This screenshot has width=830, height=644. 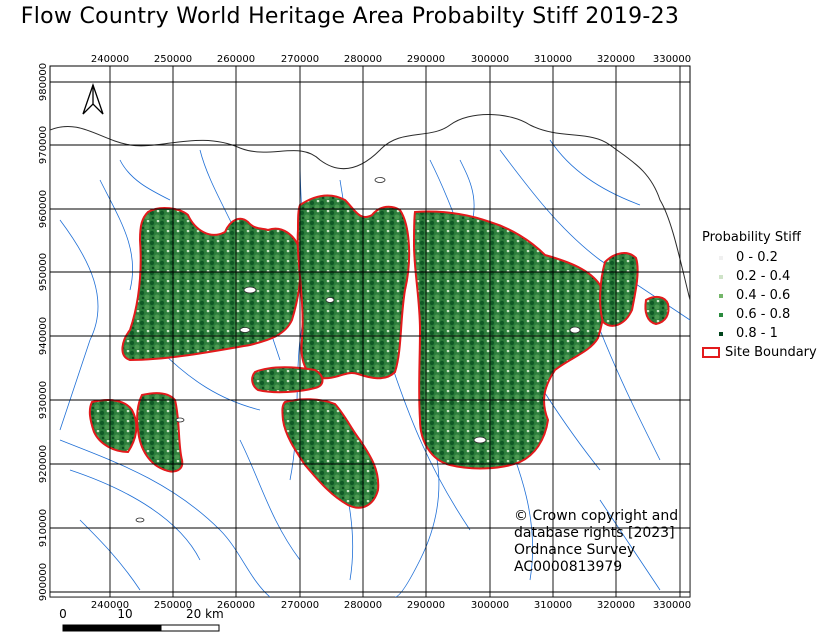 What do you see at coordinates (43, 464) in the screenshot?
I see `y-tick: 920000` at bounding box center [43, 464].